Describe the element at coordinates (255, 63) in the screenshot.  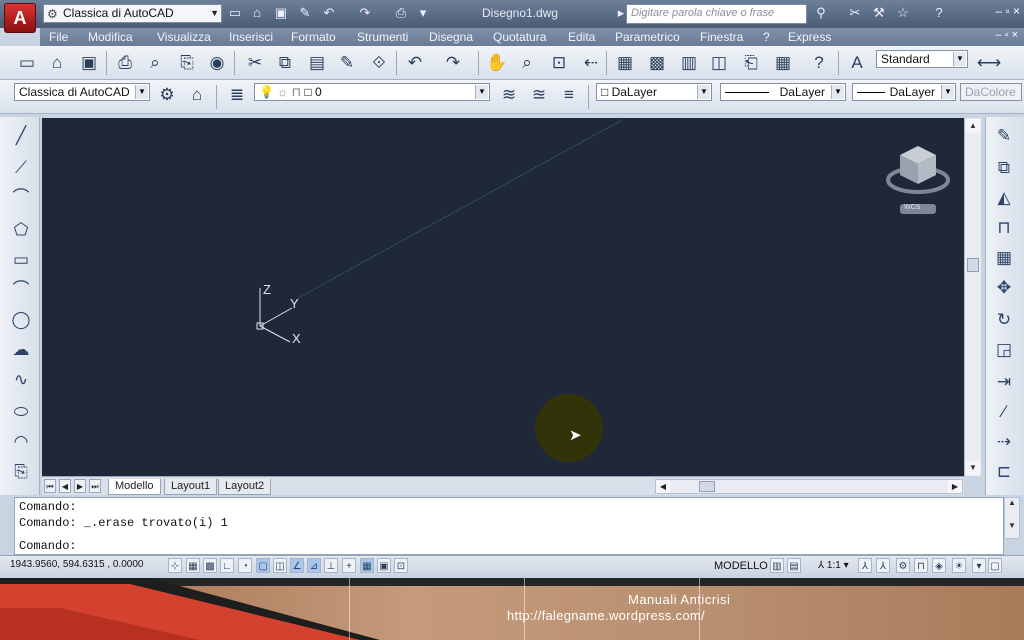
I see `cut-icon: ✂` at that location.